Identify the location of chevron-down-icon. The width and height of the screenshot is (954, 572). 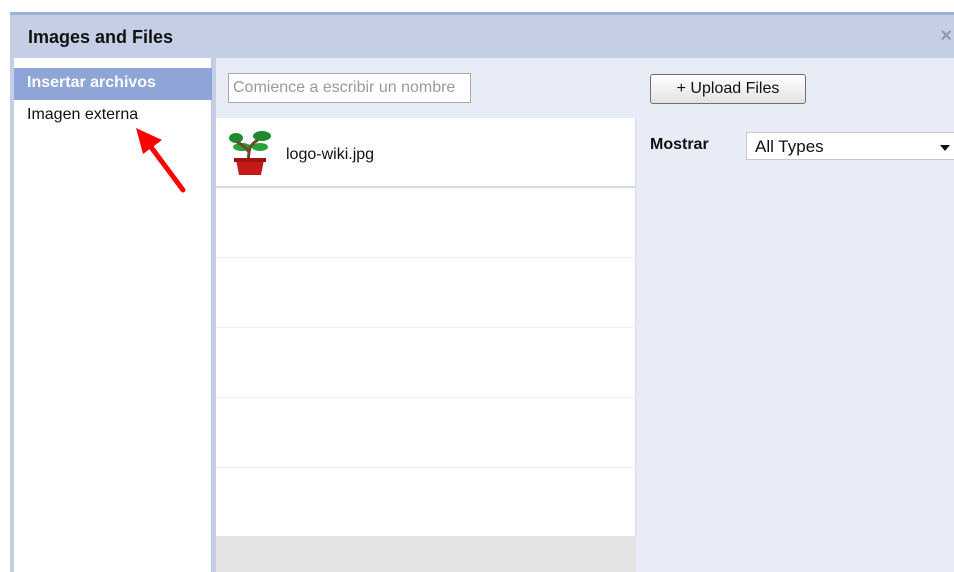
(945, 148).